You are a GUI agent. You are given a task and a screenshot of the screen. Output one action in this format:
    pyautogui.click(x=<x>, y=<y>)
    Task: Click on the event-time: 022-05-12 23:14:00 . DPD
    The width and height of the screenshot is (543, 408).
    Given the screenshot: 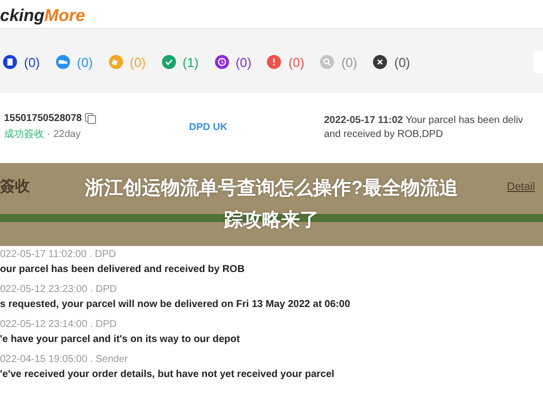 What is the action you would take?
    pyautogui.click(x=59, y=324)
    